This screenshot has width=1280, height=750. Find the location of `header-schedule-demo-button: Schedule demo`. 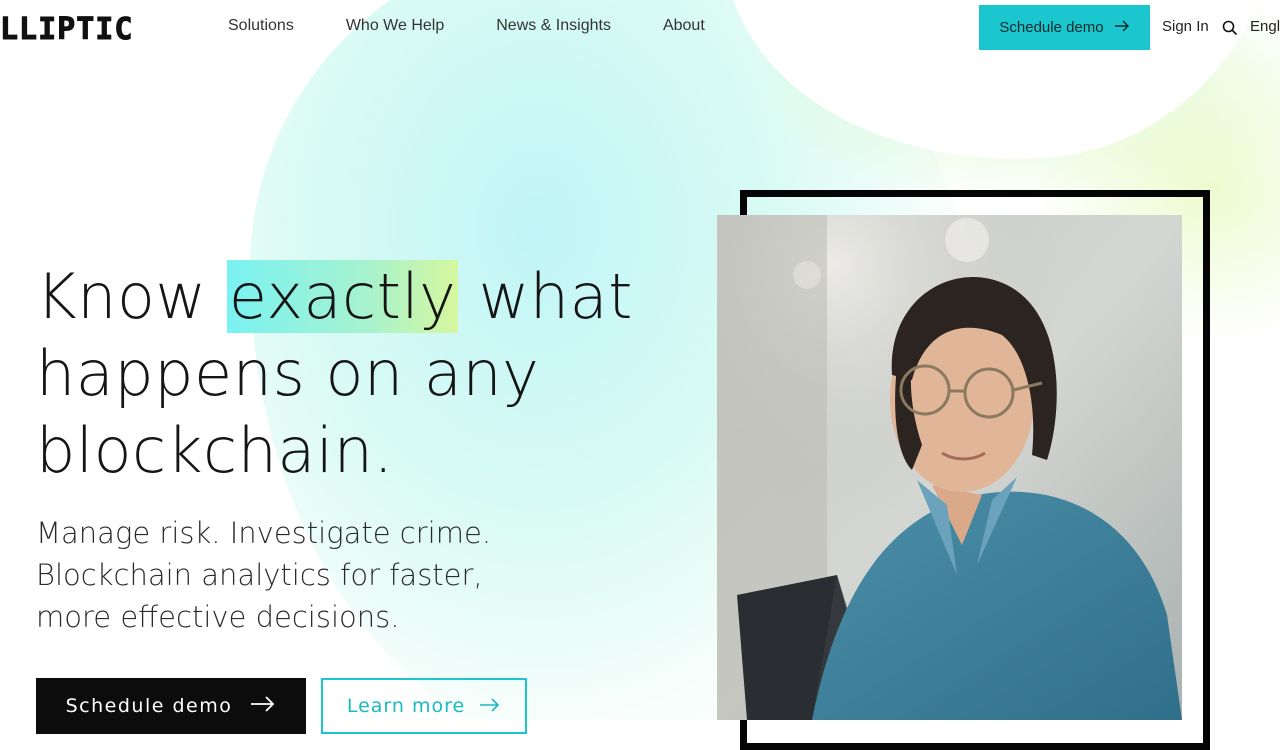

header-schedule-demo-button: Schedule demo is located at coordinates (1064, 27).